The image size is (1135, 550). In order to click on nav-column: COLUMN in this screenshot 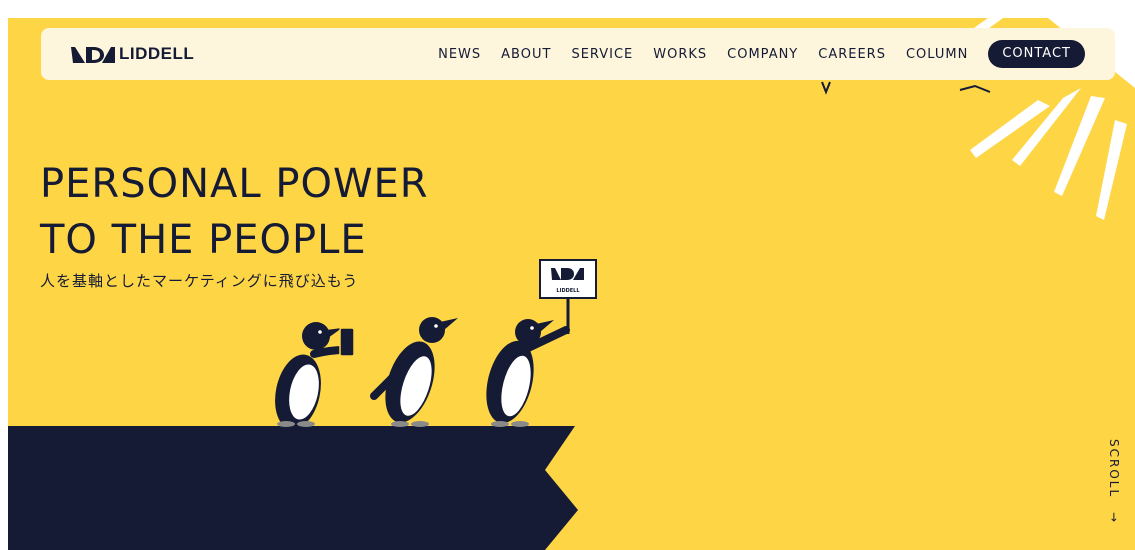, I will do `click(937, 54)`.